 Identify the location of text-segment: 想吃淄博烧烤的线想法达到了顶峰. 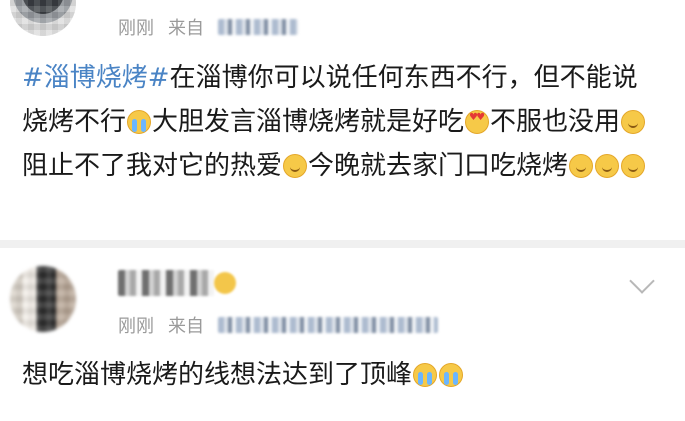
(217, 375).